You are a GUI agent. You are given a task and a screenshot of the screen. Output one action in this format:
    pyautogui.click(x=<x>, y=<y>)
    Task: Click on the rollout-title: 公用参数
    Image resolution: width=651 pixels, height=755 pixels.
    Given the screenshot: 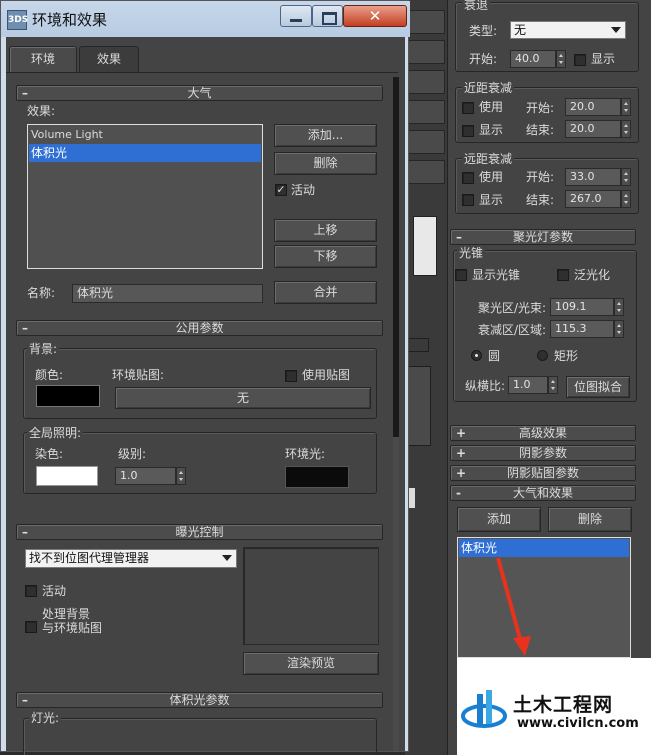 What is the action you would take?
    pyautogui.click(x=199, y=328)
    